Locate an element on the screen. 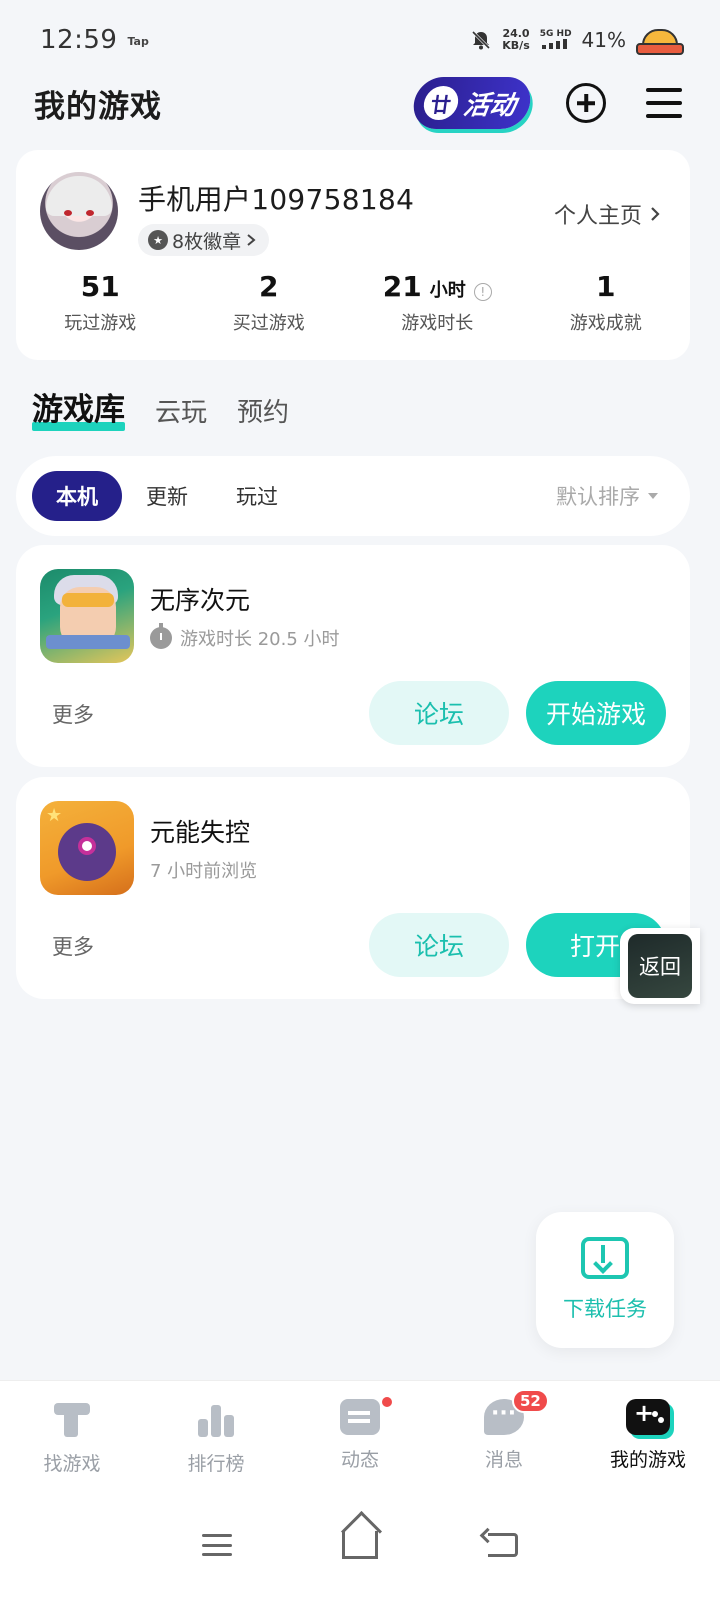  badges-button: ★ 8枚徽章 is located at coordinates (204, 240).